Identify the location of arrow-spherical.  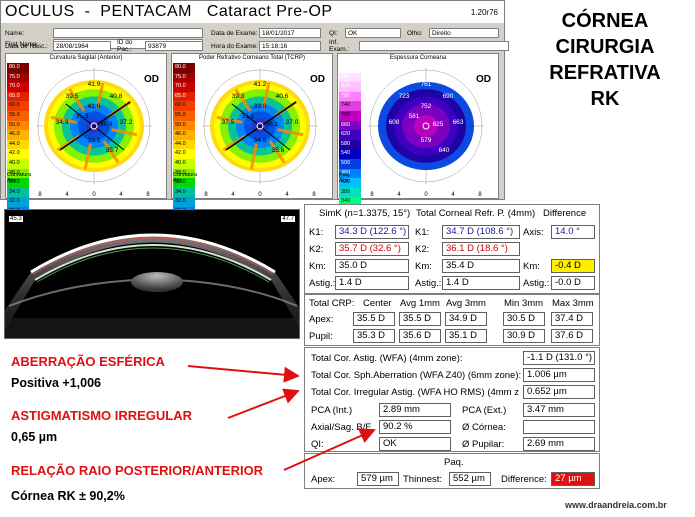
(243, 374).